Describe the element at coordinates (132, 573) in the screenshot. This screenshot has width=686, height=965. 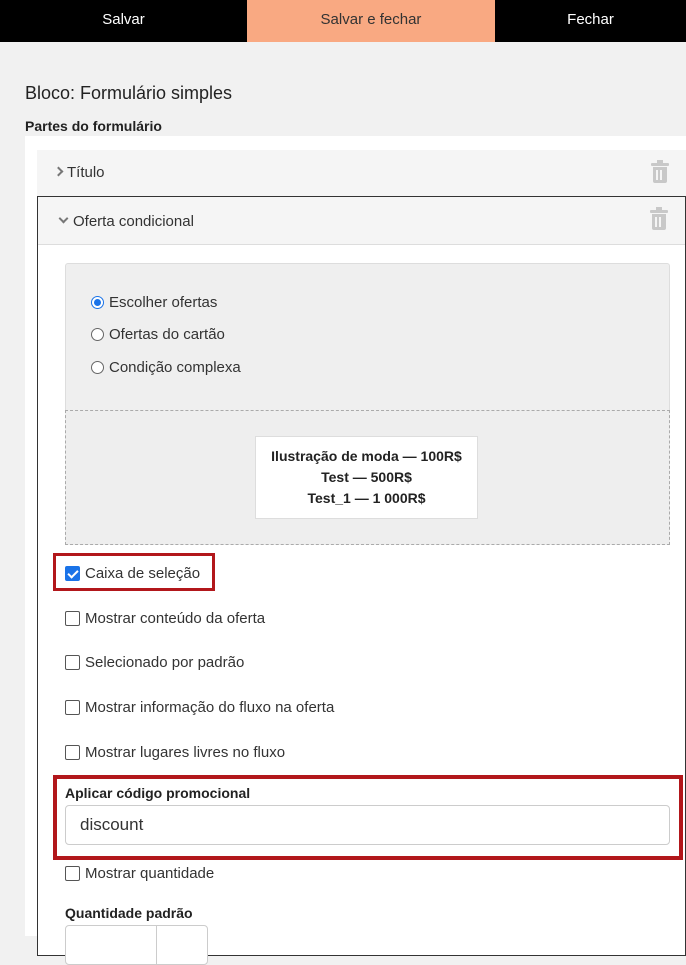
I see `checkbox-selection-box: Caixa de seleção` at that location.